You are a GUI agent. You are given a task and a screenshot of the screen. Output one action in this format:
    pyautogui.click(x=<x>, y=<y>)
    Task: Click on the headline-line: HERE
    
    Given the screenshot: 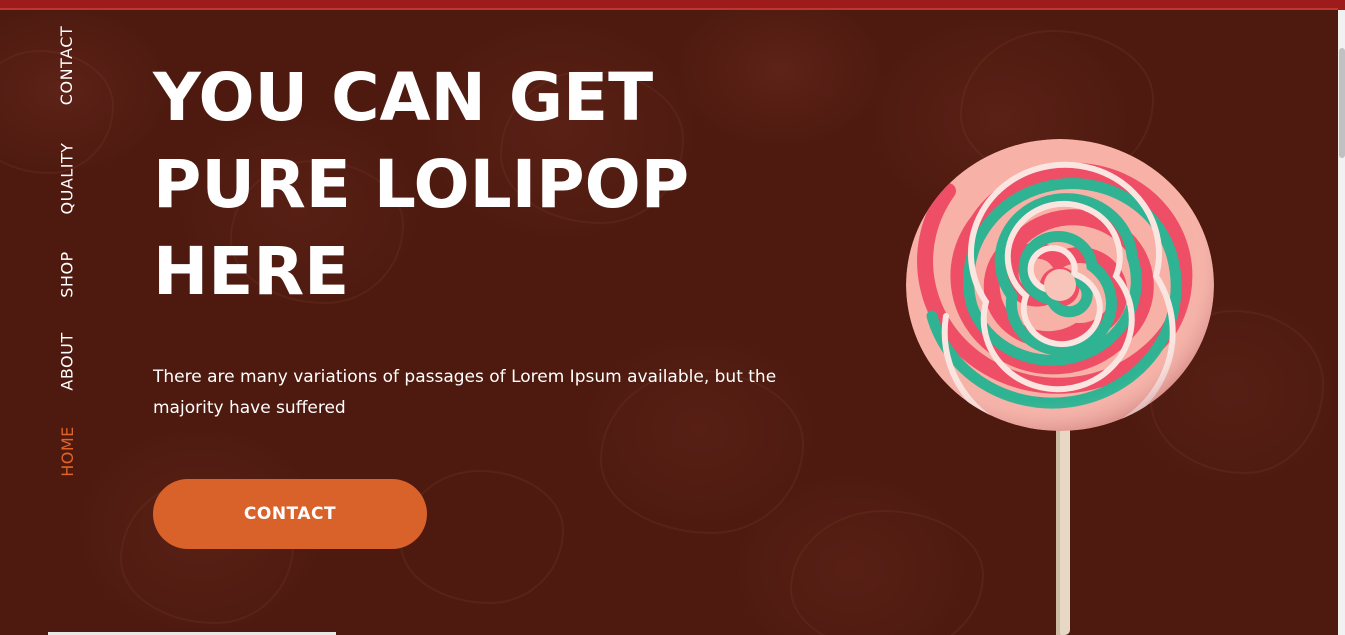 What is the action you would take?
    pyautogui.click(x=251, y=271)
    